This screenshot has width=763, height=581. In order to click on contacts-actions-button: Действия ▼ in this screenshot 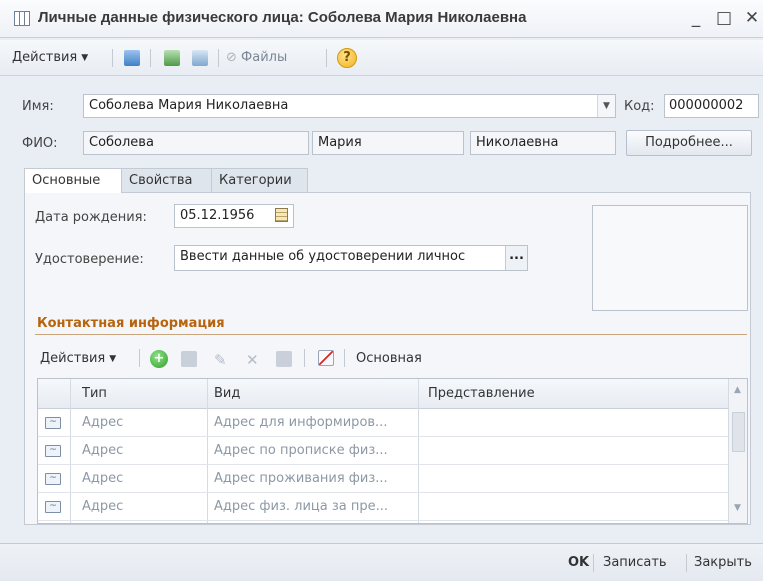, I will do `click(78, 358)`.